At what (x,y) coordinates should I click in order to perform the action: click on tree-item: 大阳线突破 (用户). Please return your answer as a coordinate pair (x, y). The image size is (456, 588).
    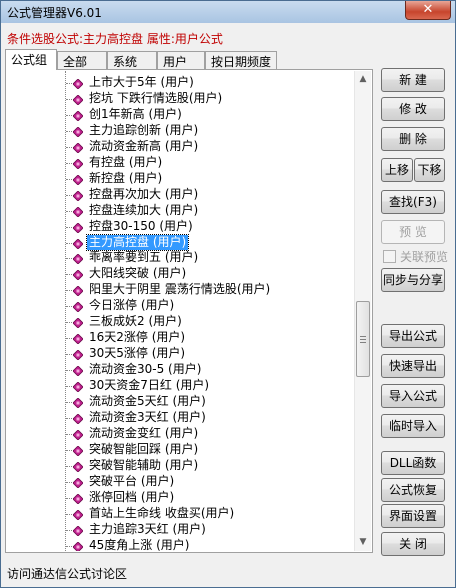
    Looking at the image, I should click on (181, 274).